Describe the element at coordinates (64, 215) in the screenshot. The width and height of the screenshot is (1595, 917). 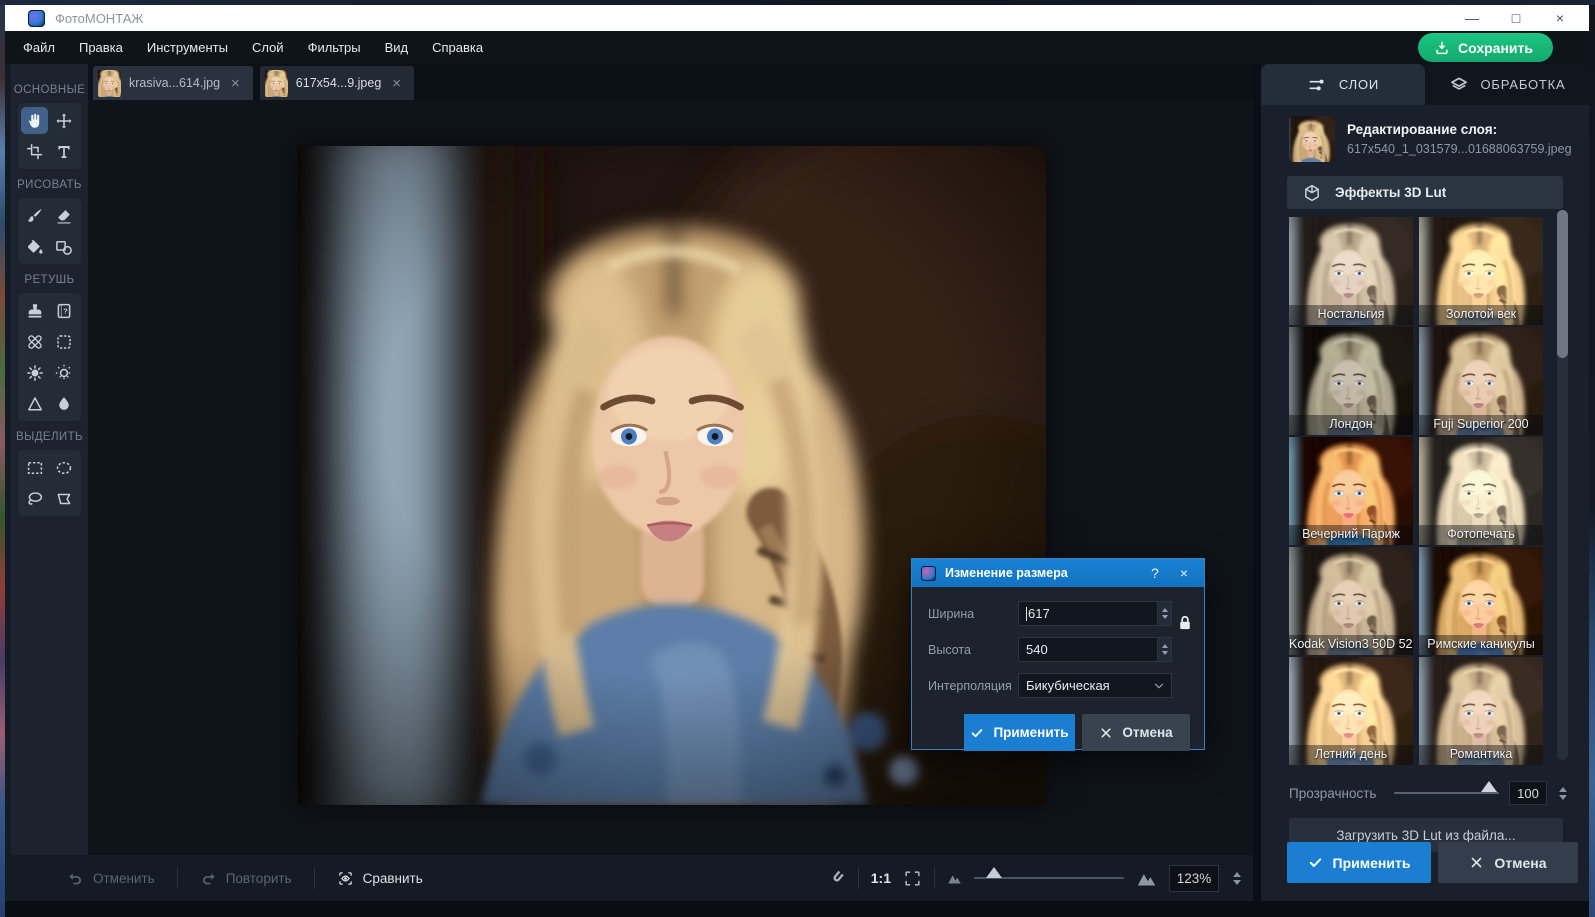
I see `eraser-tool-button` at that location.